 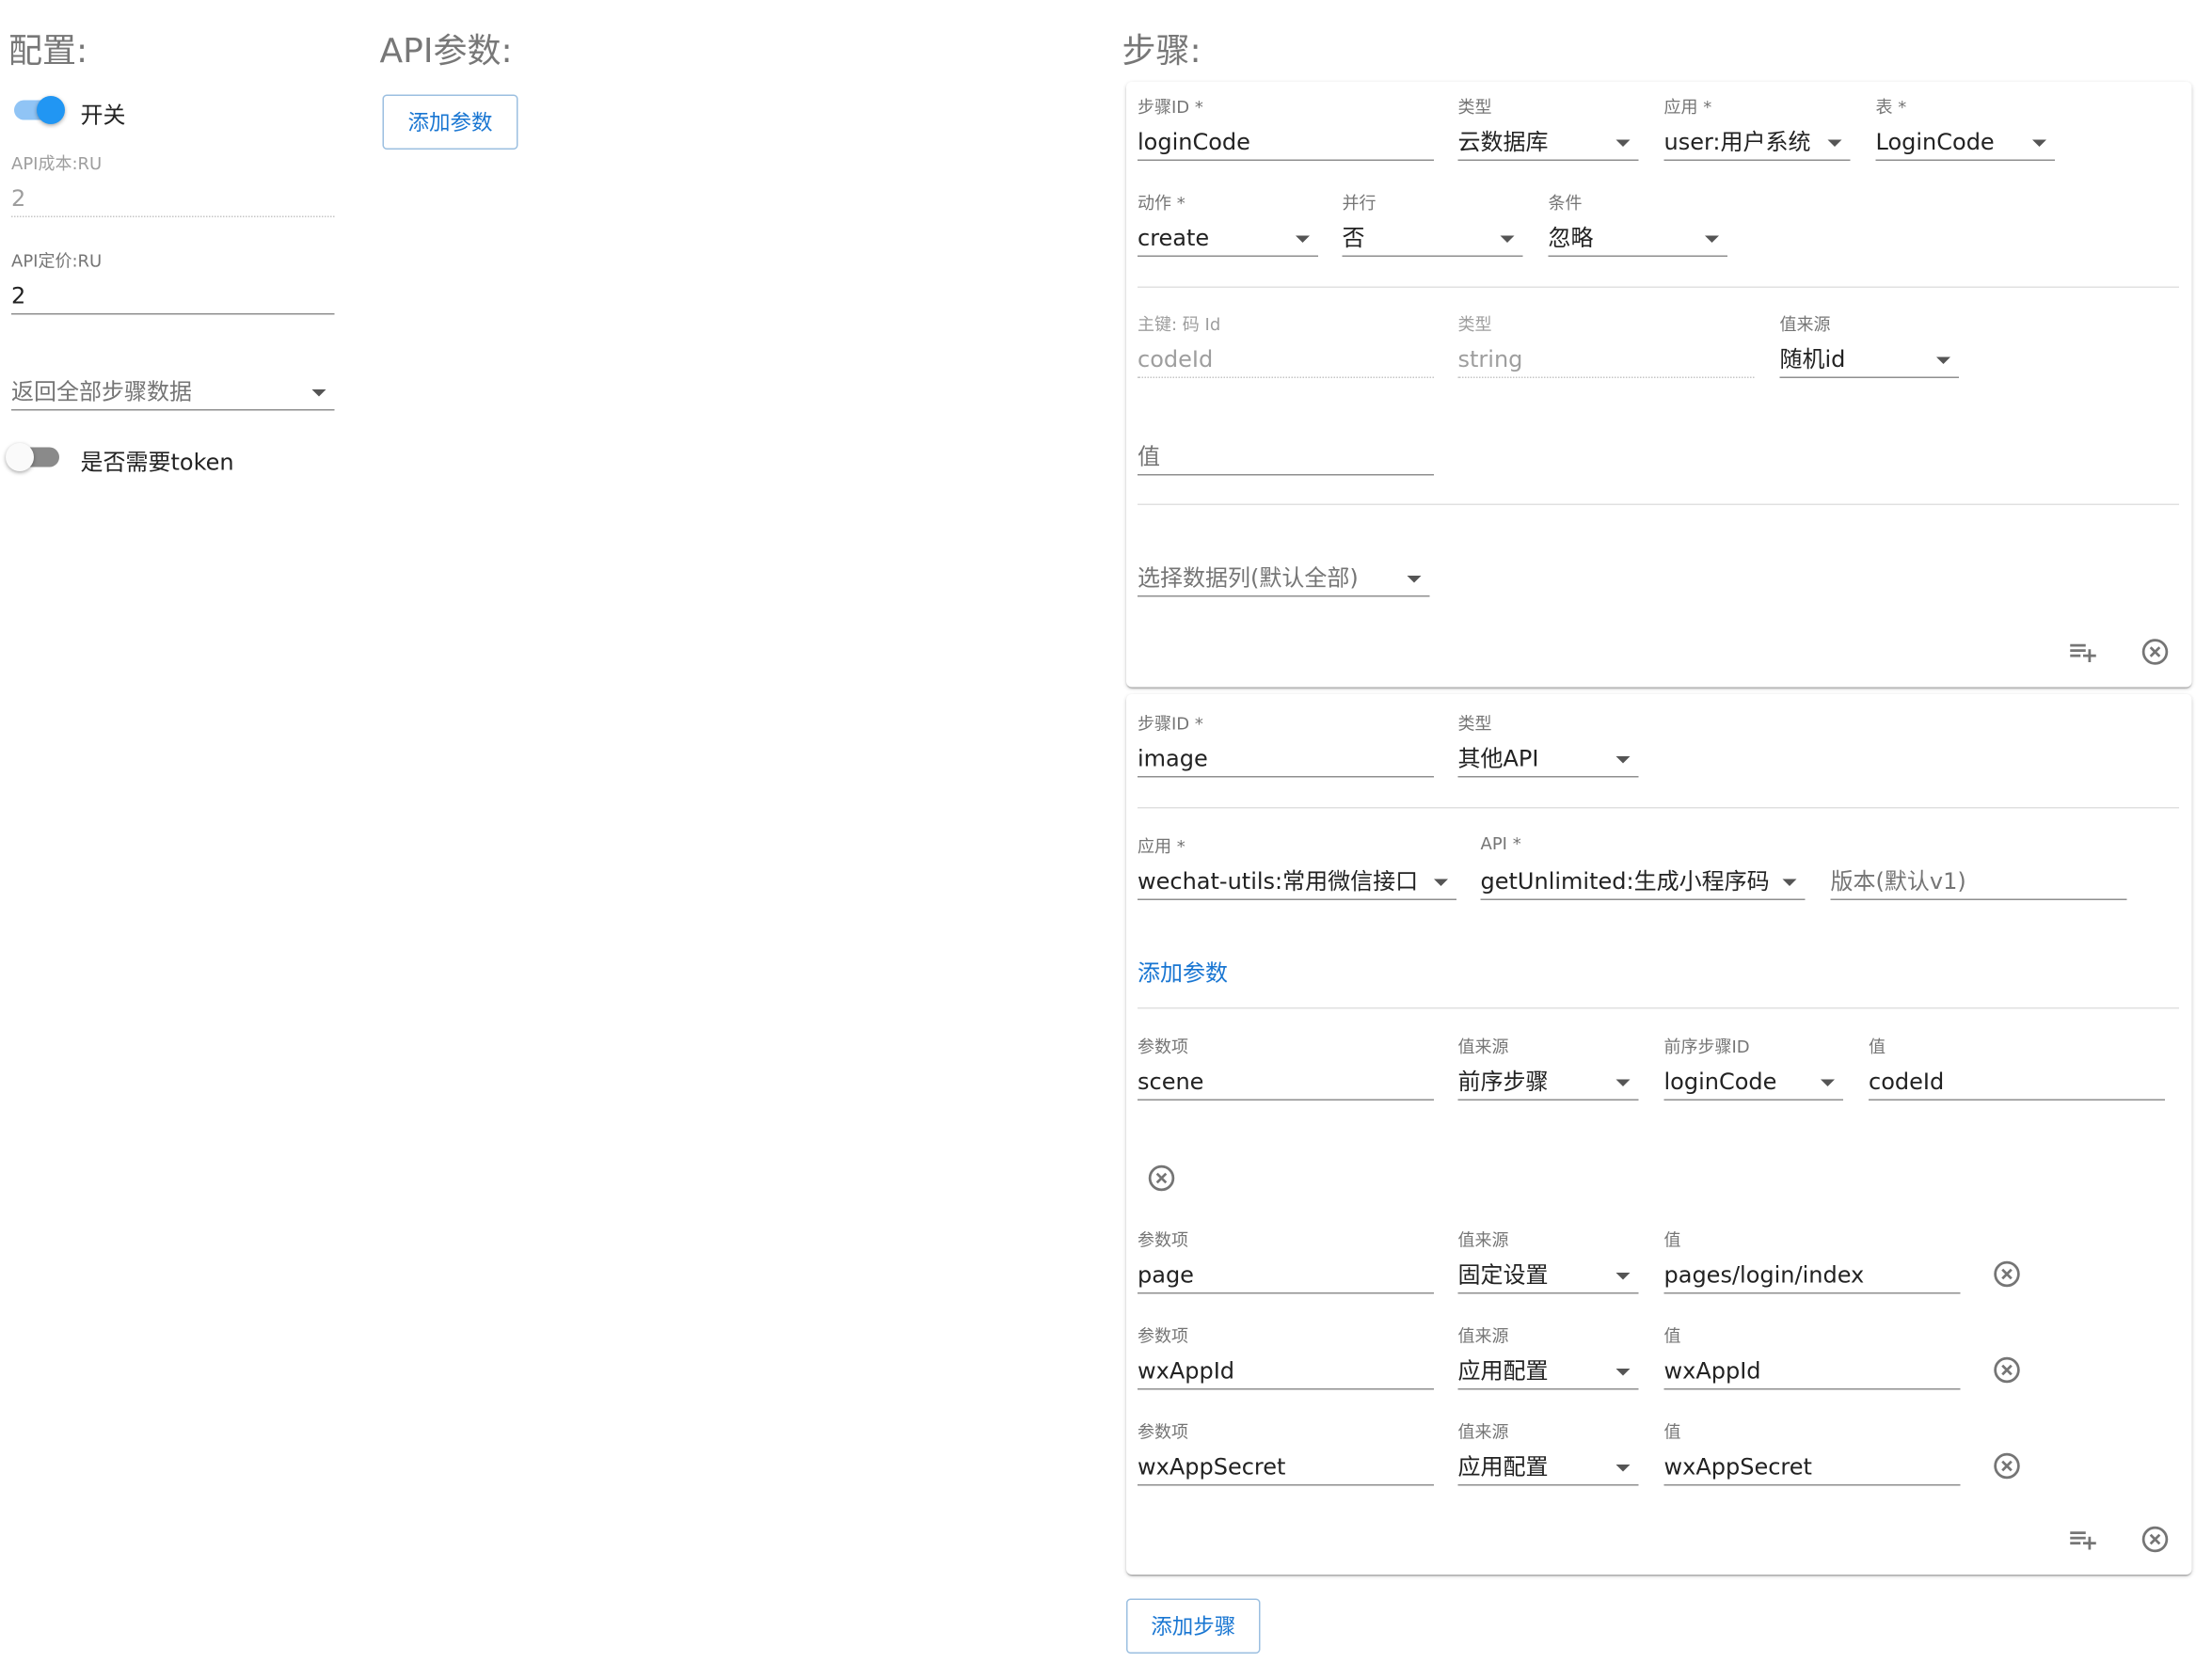 I want to click on api-value: getUnlimited:生成小程序码, so click(x=1625, y=881).